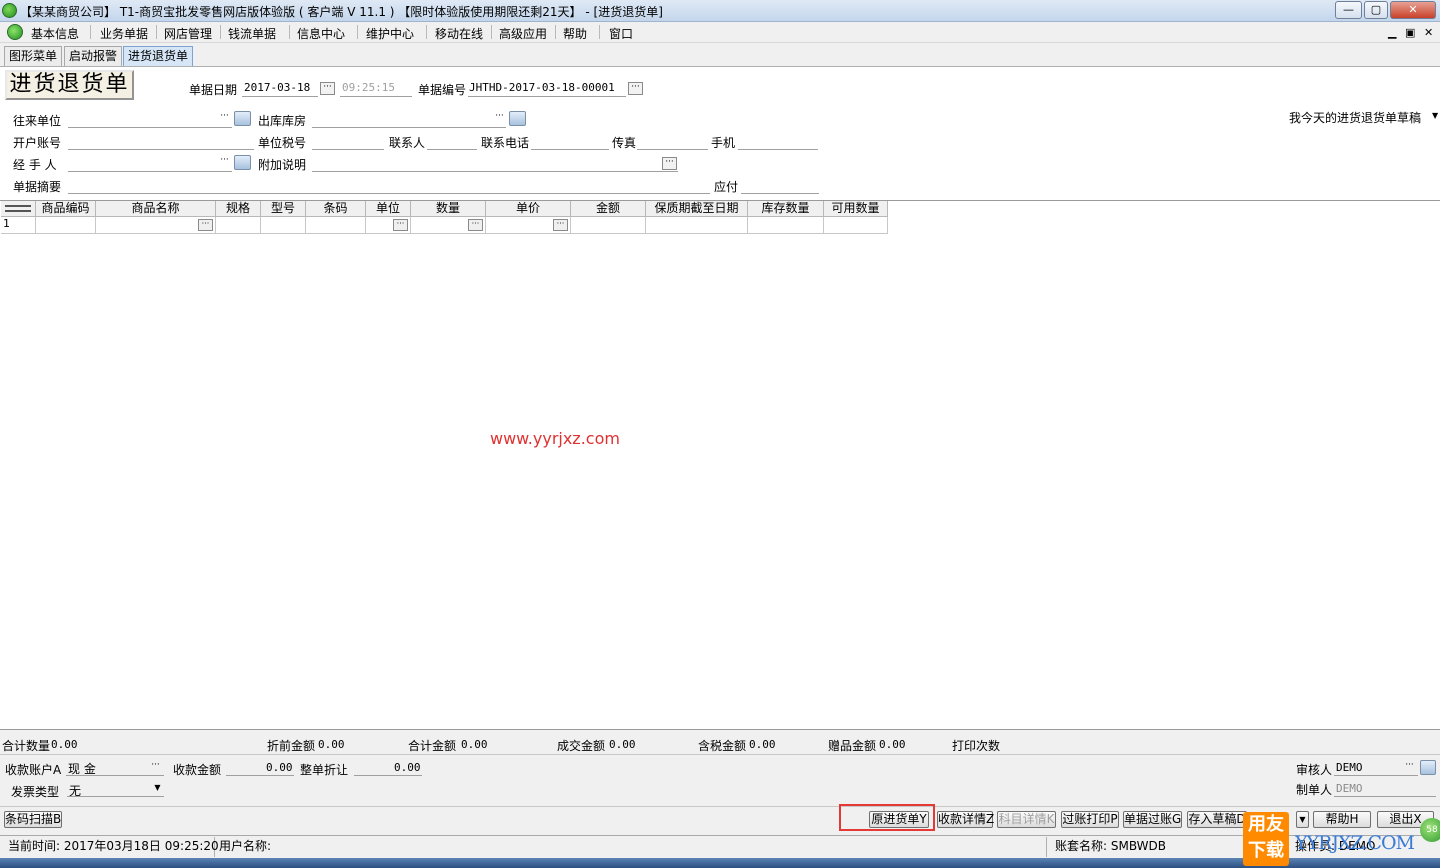 The width and height of the screenshot is (1440, 868). I want to click on col-quantity: 数量, so click(448, 209).